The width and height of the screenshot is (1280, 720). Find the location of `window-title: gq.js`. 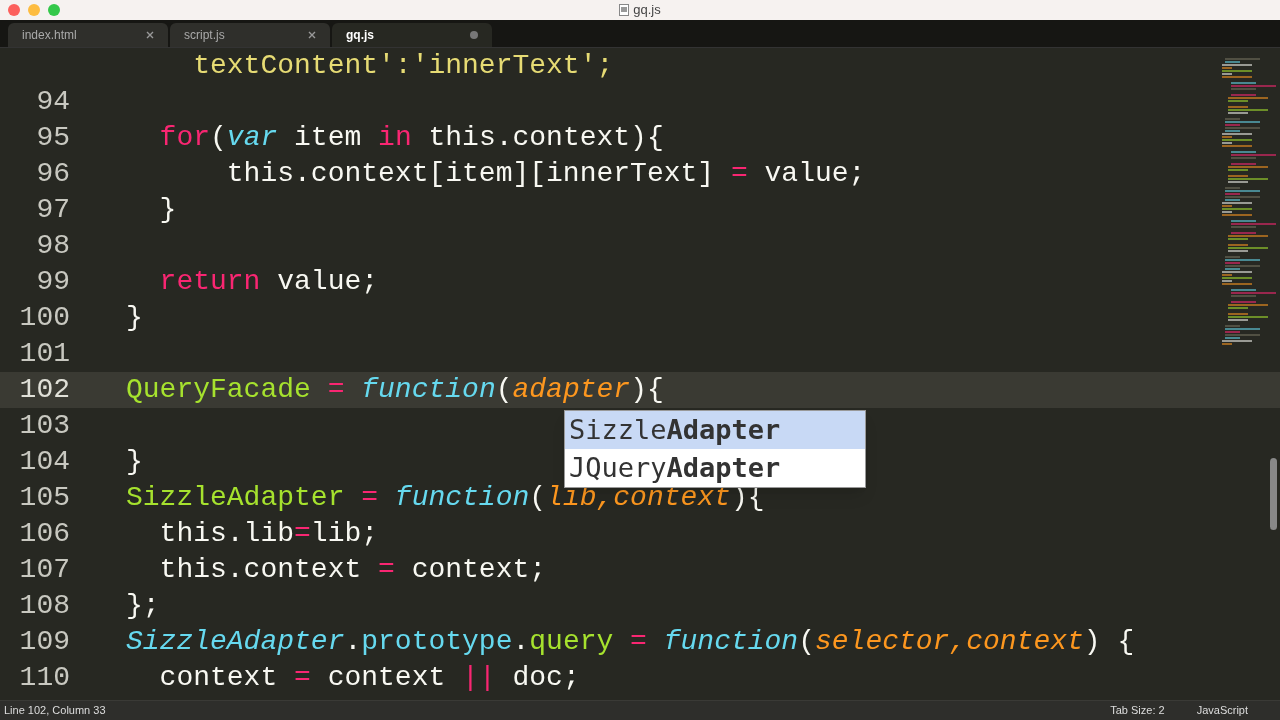

window-title: gq.js is located at coordinates (647, 10).